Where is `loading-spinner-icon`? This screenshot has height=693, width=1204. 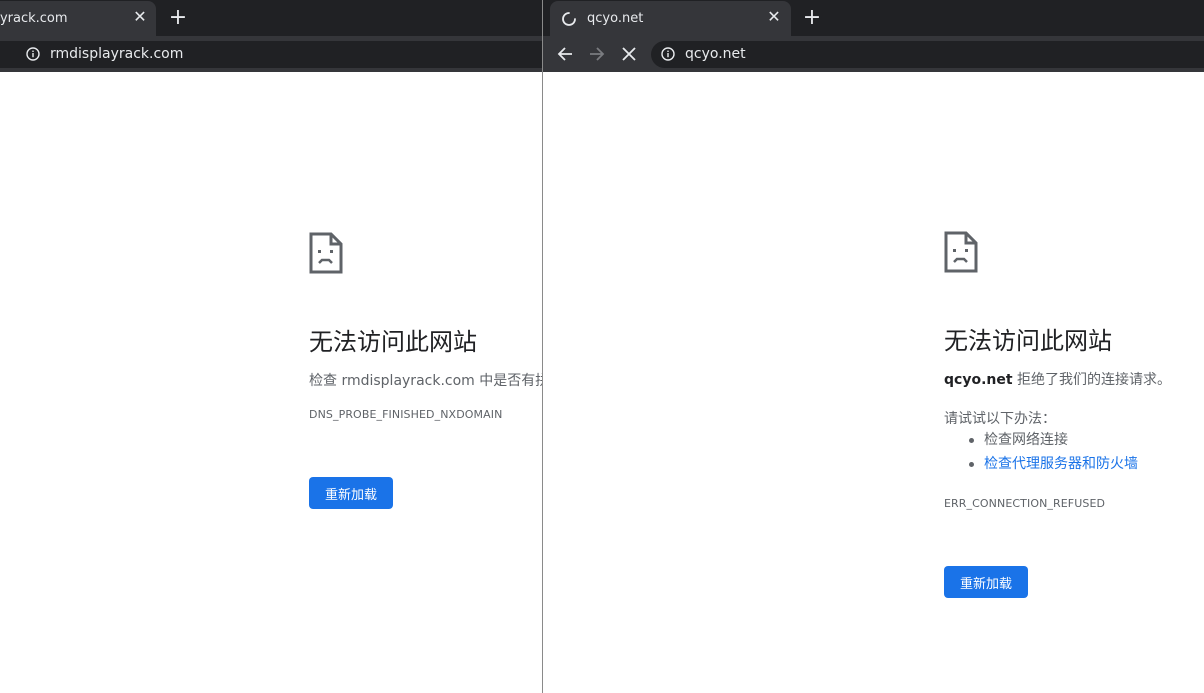
loading-spinner-icon is located at coordinates (569, 19).